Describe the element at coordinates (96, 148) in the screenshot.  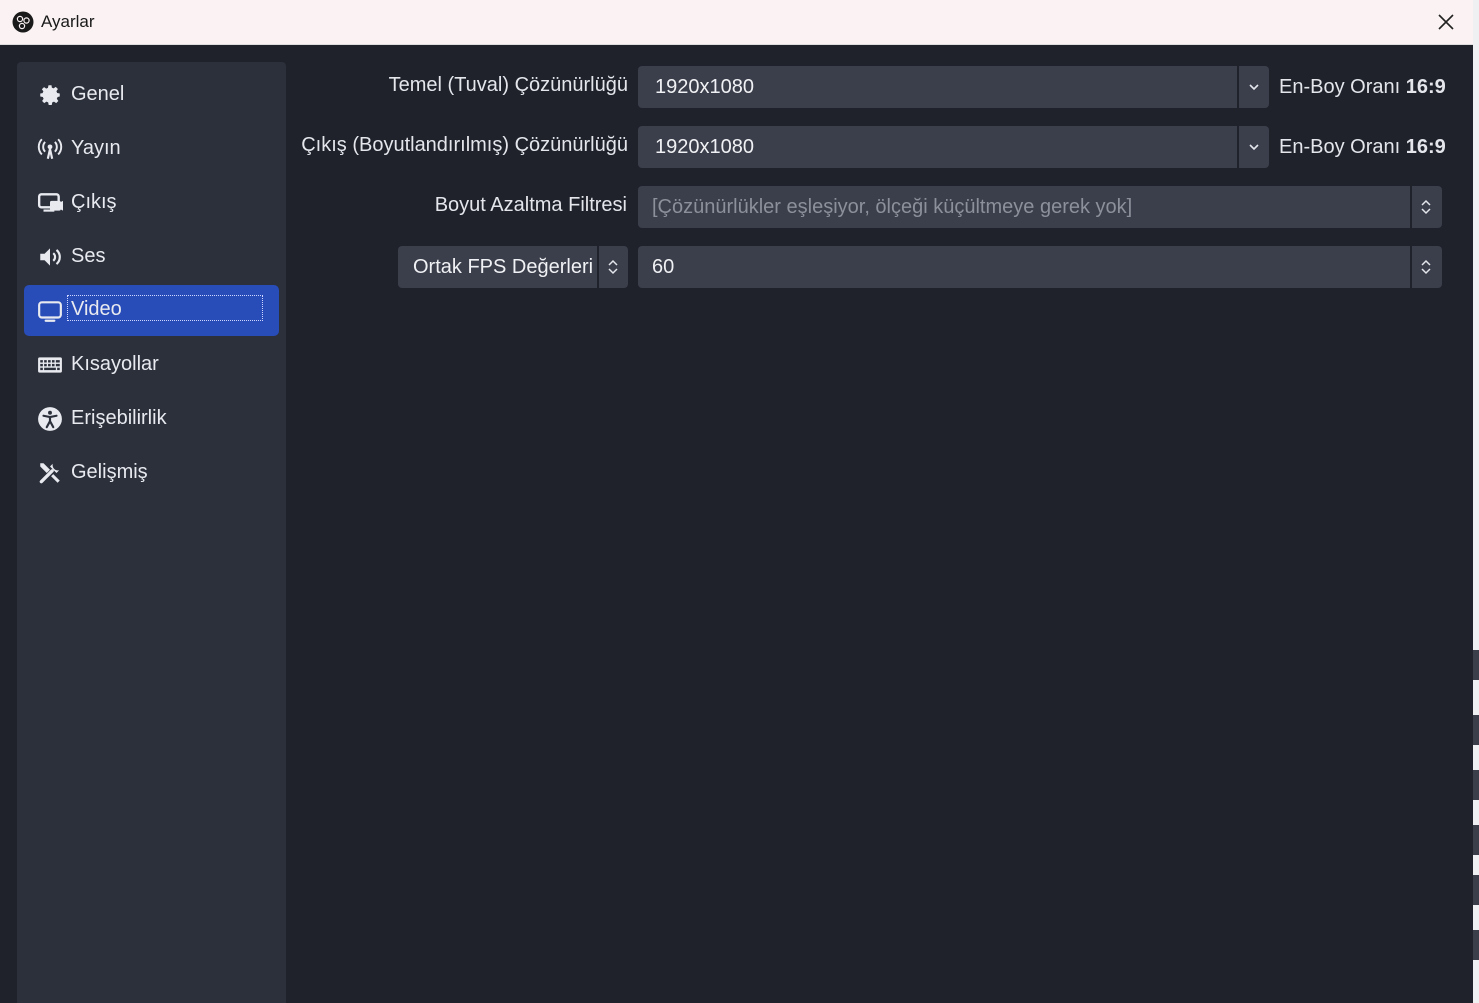
I see `sidebar-item-label: Yayın` at that location.